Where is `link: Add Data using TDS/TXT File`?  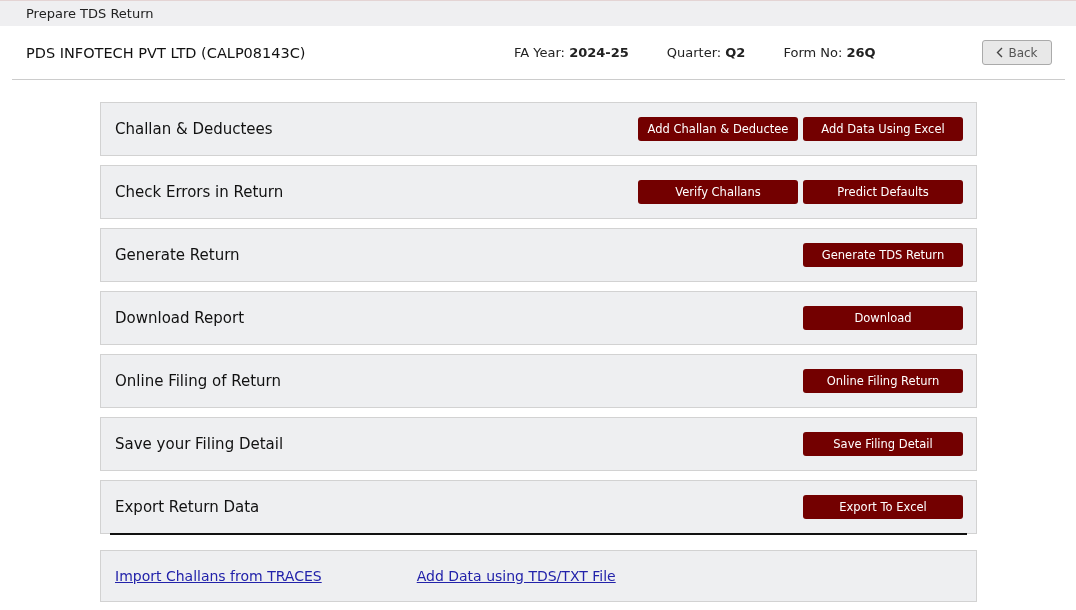 link: Add Data using TDS/TXT File is located at coordinates (516, 576).